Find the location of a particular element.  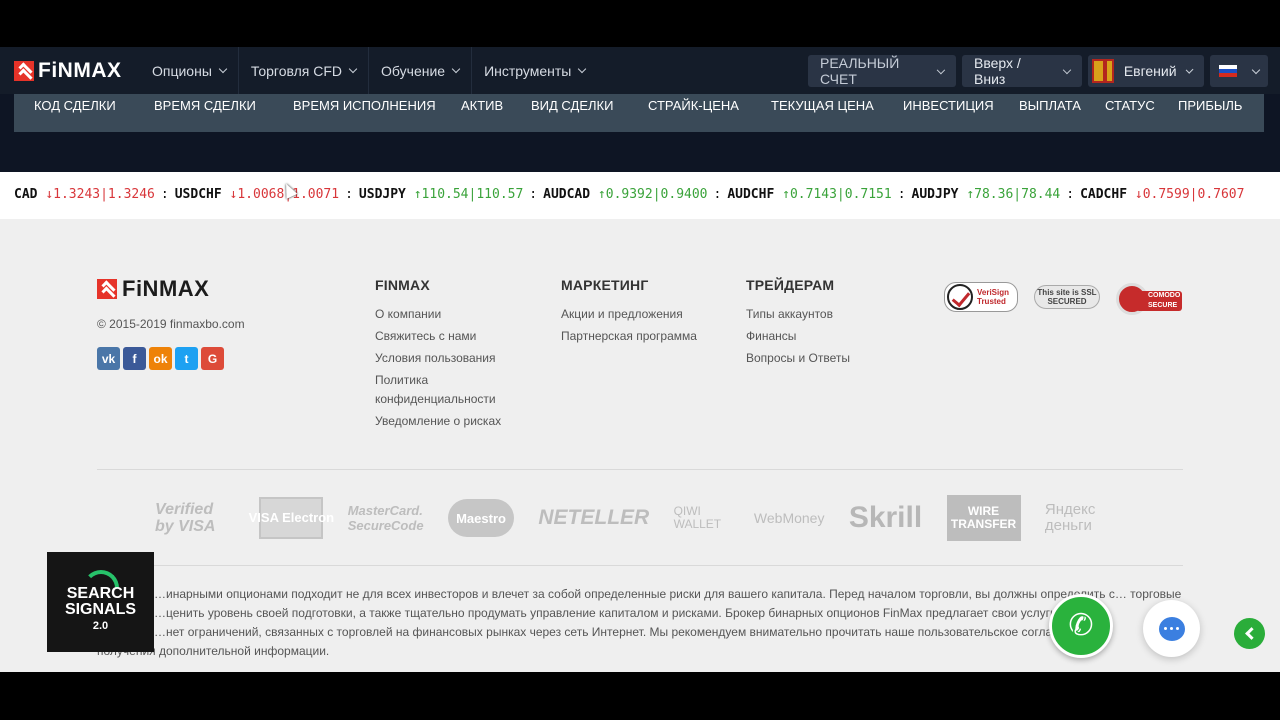

copyright: © 2015-2019 finmaxbo.com is located at coordinates (171, 324).